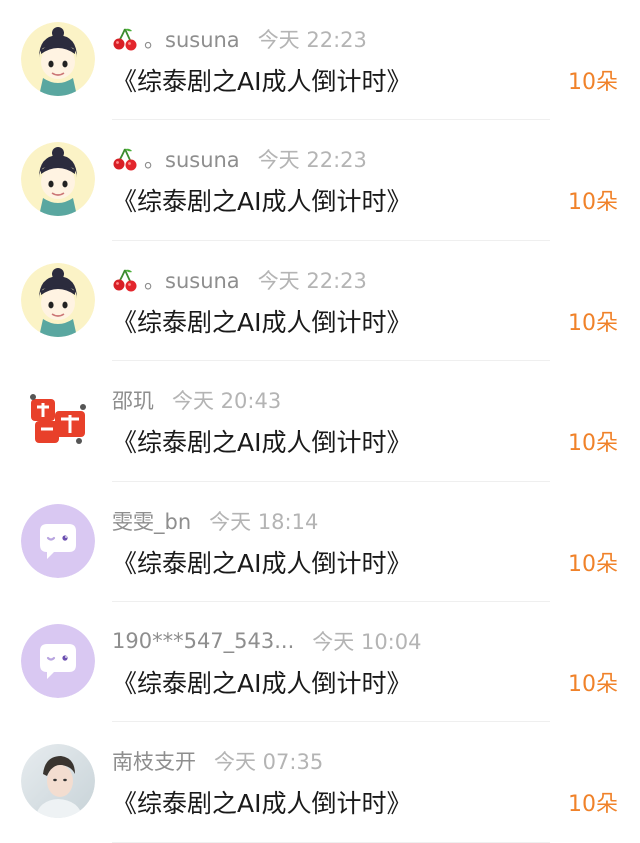  I want to click on red-lucky-character-avatar, so click(58, 420).